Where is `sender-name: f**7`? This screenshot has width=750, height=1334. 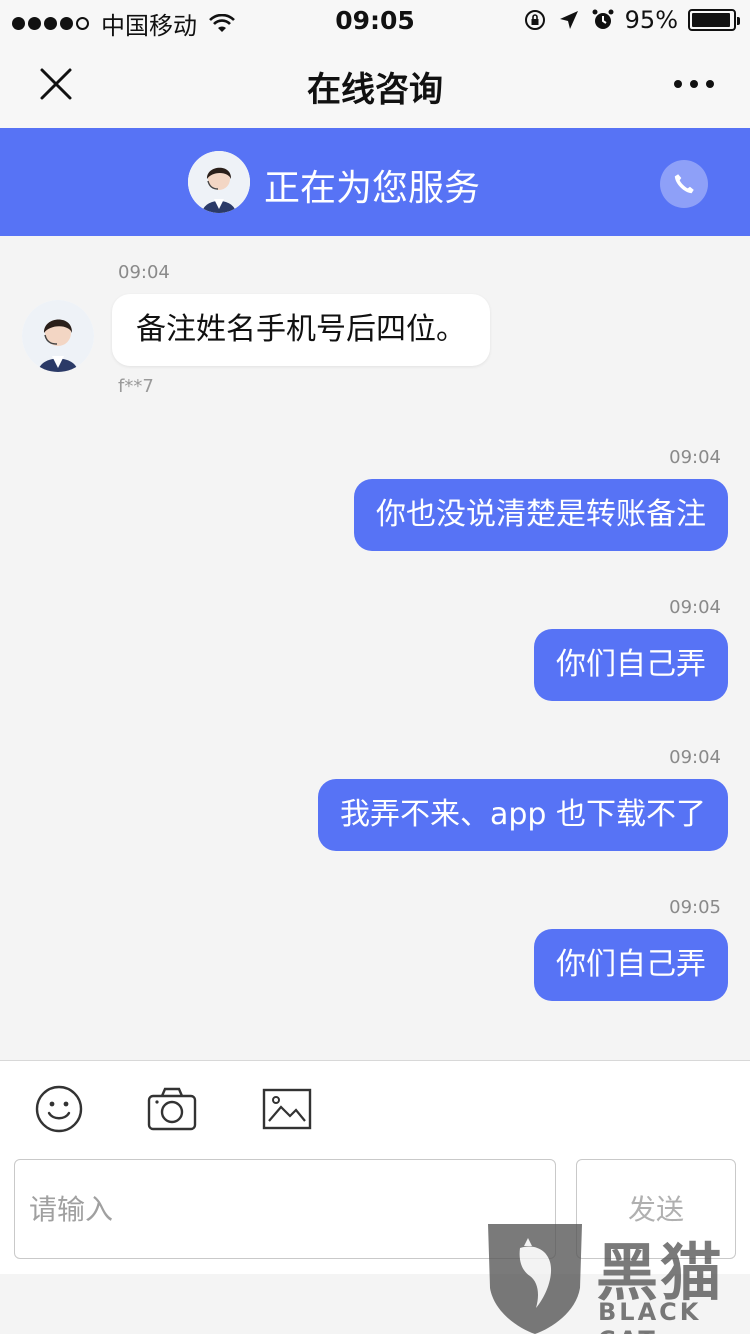 sender-name: f**7 is located at coordinates (136, 386).